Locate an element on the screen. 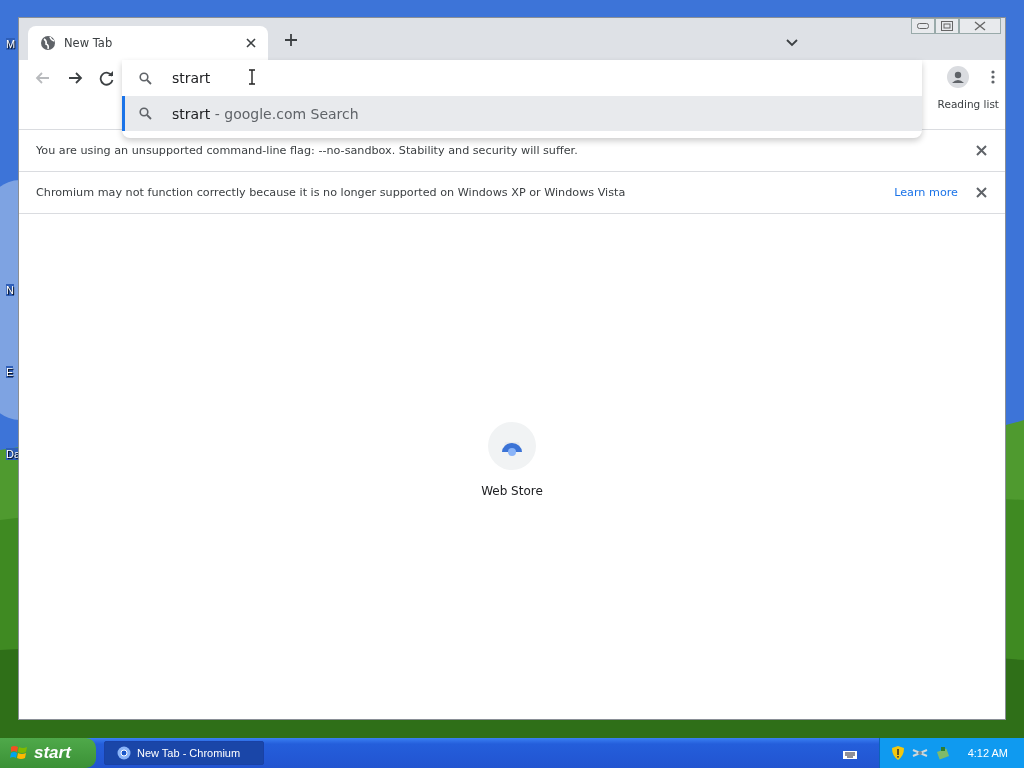 The width and height of the screenshot is (1024, 768). suggestion-item: strart - google.com Search is located at coordinates (522, 113).